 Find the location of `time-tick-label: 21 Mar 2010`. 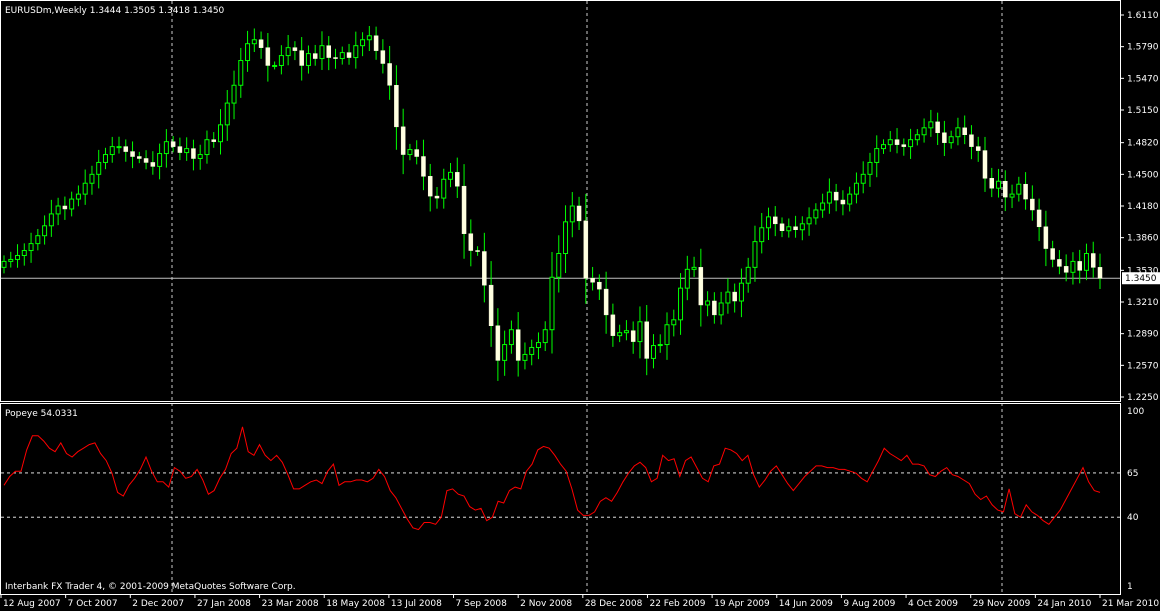

time-tick-label: 21 Mar 2010 is located at coordinates (1130, 604).